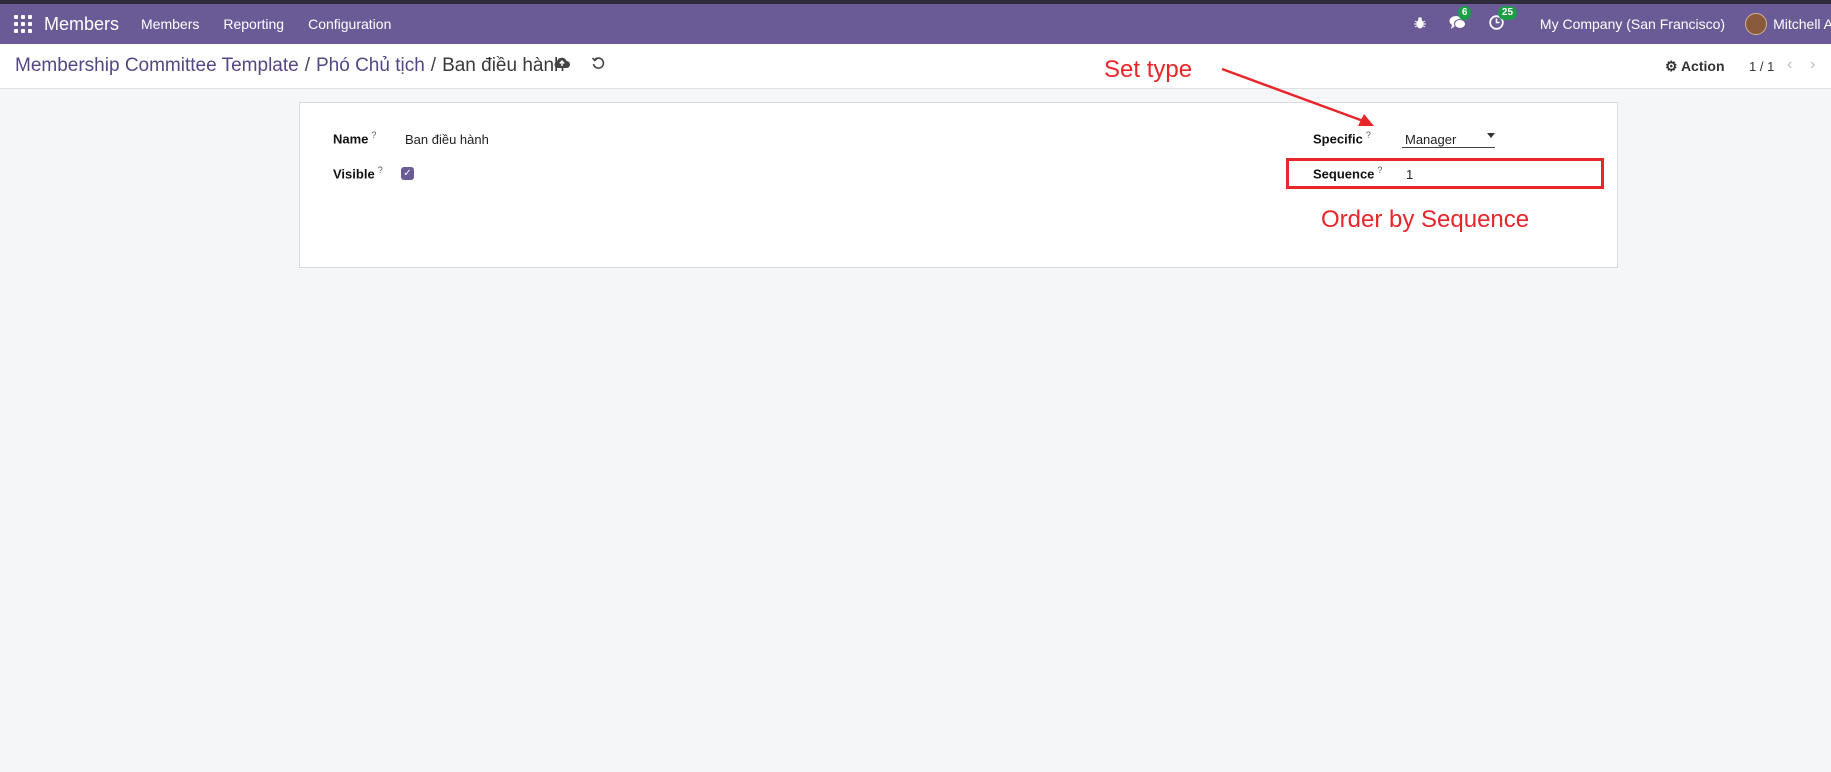 This screenshot has width=1831, height=772. I want to click on pager-next-icon: ›, so click(1812, 65).